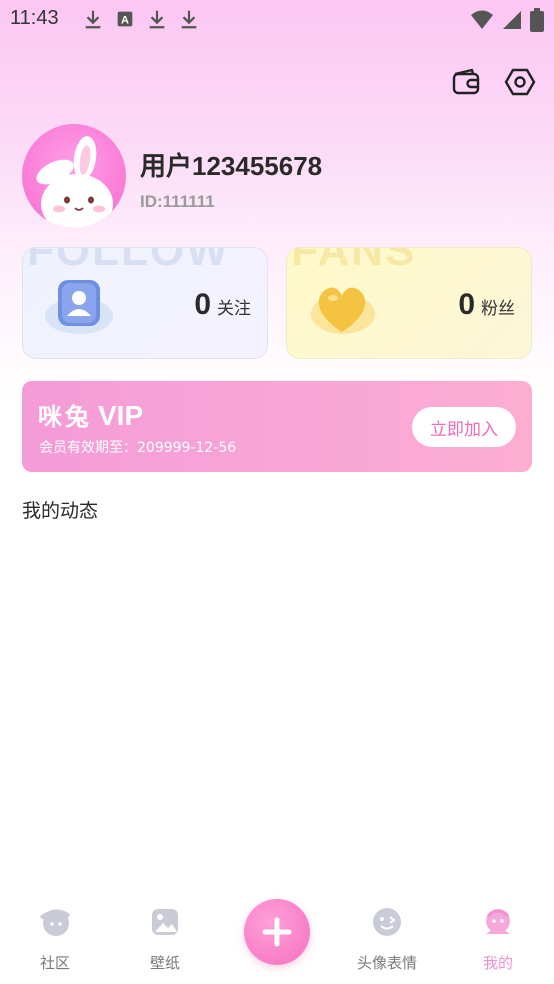  What do you see at coordinates (482, 19) in the screenshot?
I see `wifi-icon` at bounding box center [482, 19].